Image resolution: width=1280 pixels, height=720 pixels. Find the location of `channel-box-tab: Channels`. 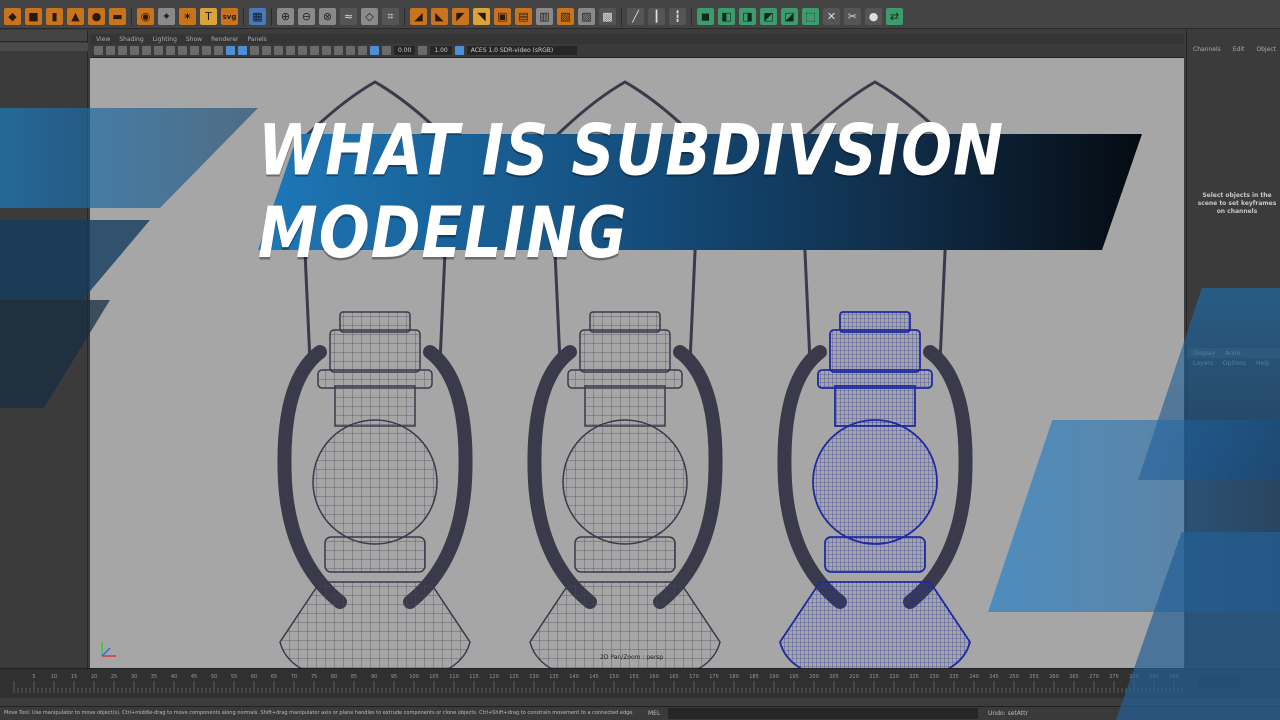

channel-box-tab: Channels is located at coordinates (1207, 49).